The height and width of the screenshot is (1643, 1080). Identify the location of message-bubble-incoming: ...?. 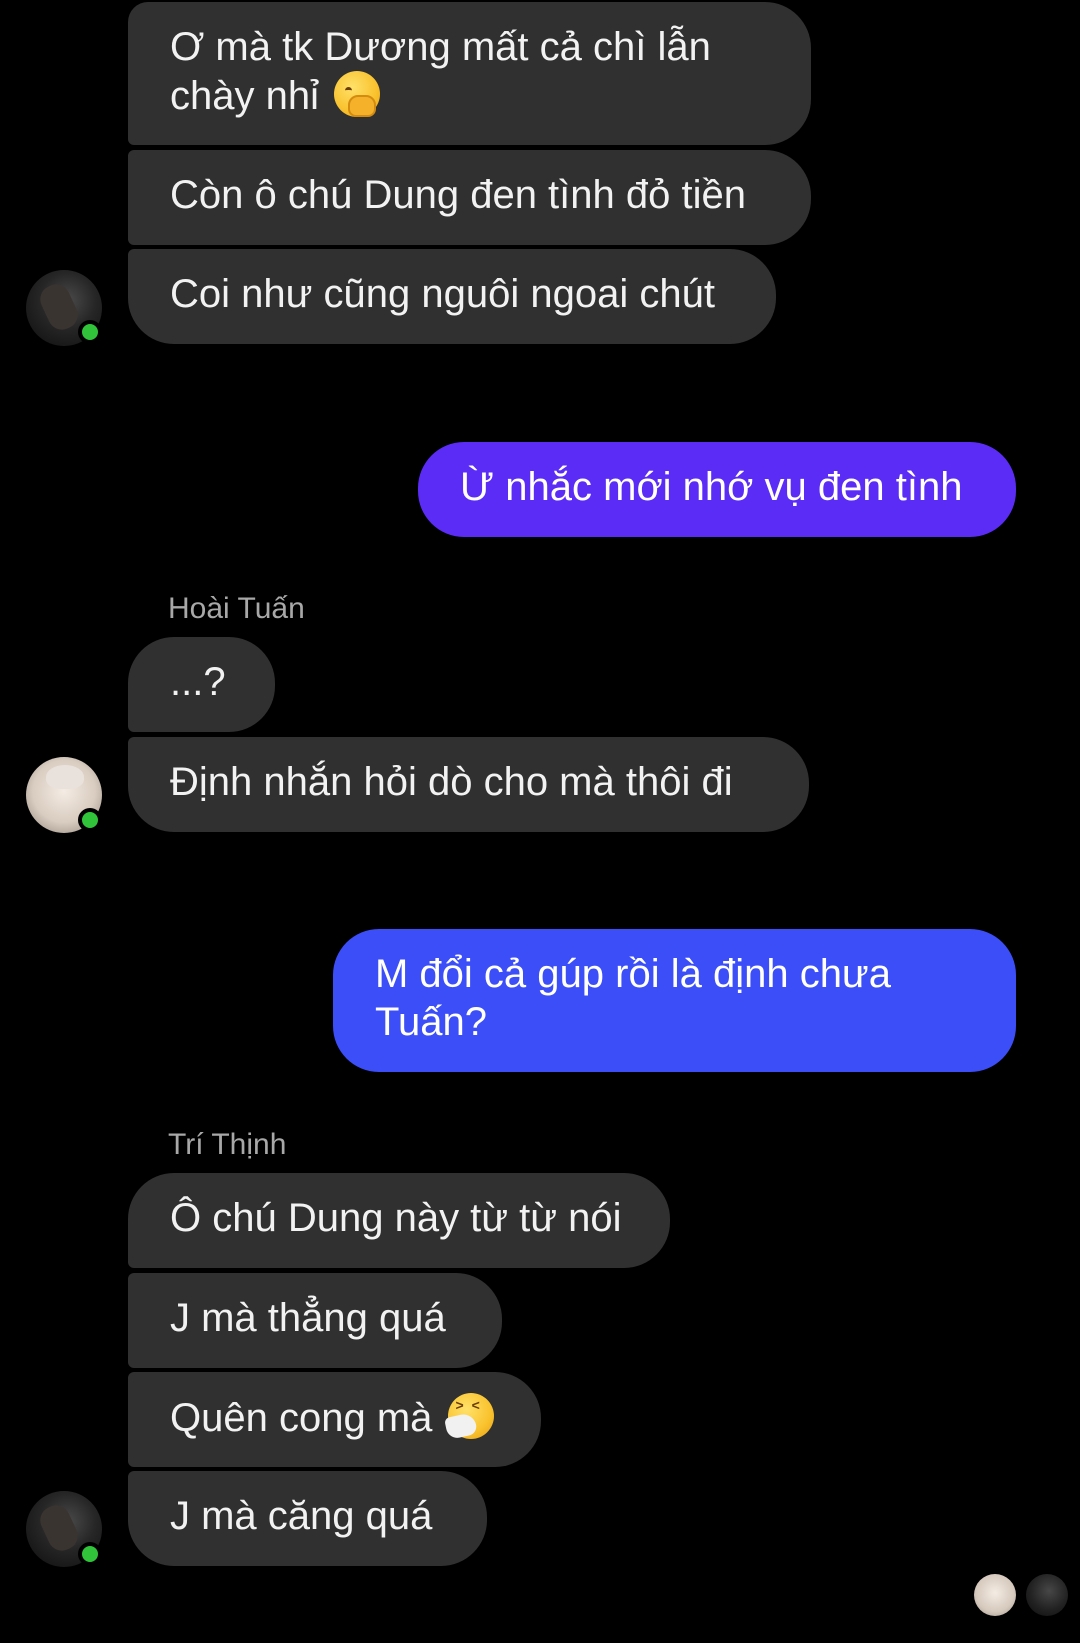
(201, 684).